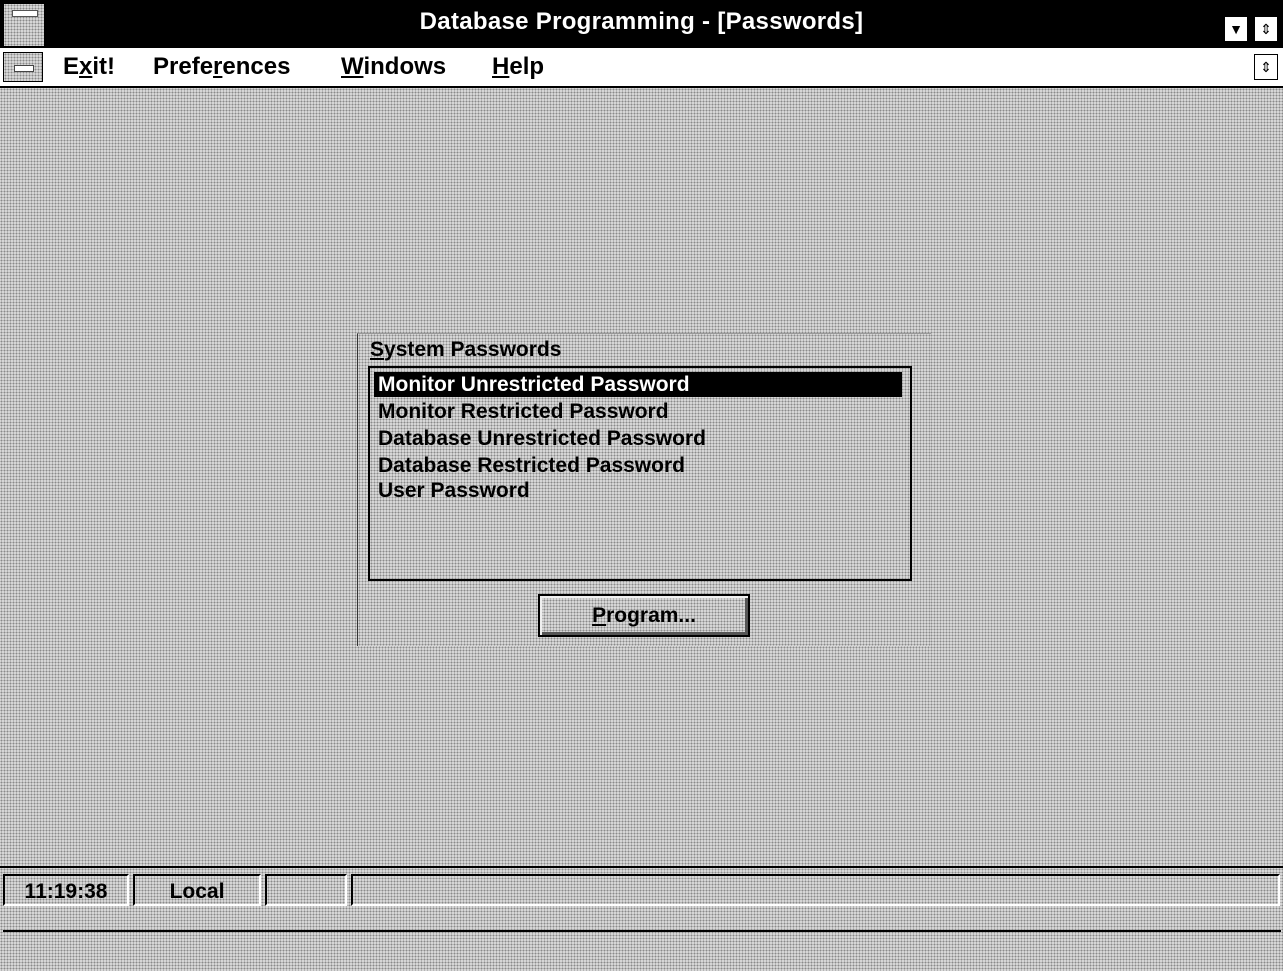 The width and height of the screenshot is (1283, 971). I want to click on label-text: ystem Passwords, so click(473, 349).